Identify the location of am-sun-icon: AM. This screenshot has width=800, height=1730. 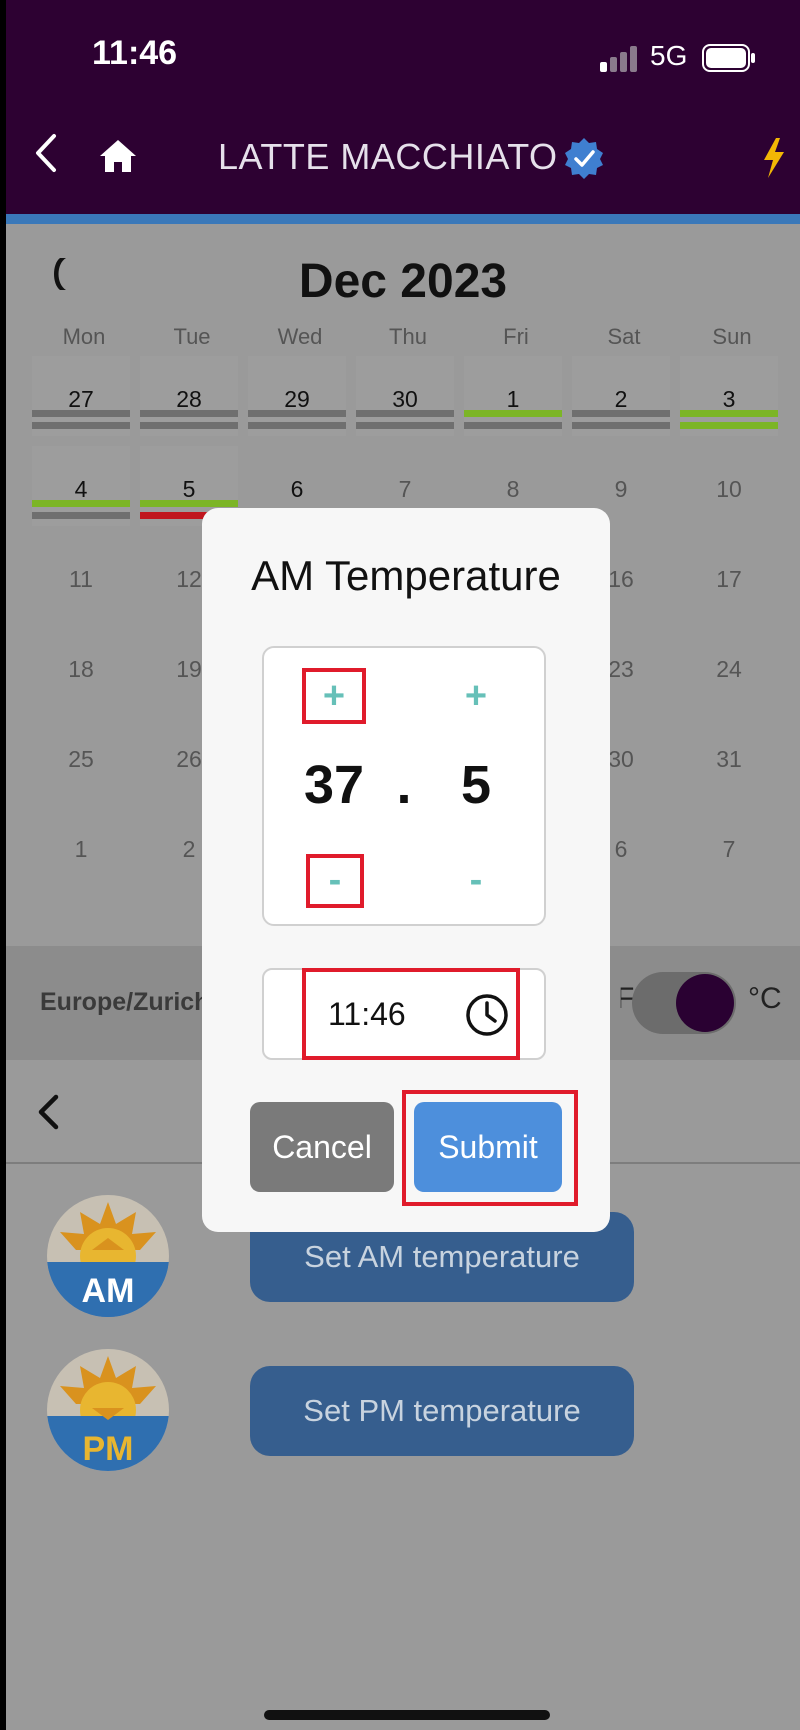
(108, 1256).